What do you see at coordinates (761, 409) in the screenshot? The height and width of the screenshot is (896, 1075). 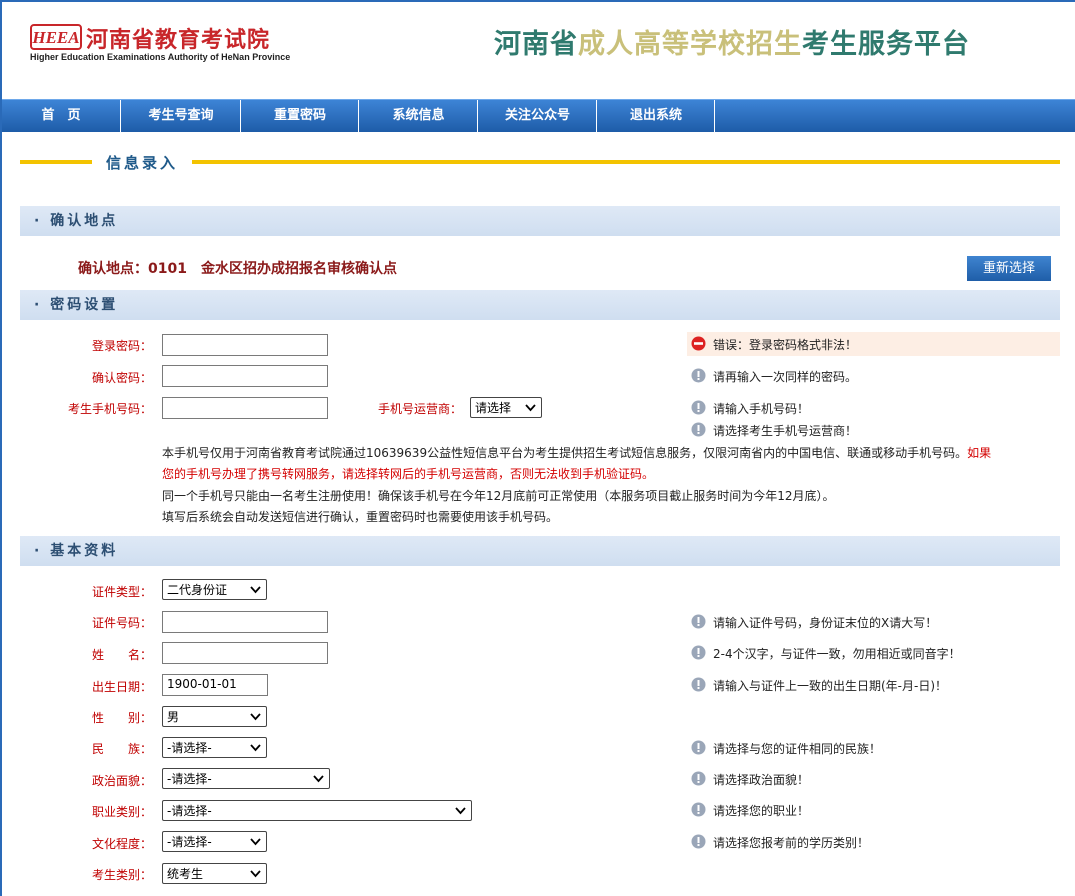 I see `hint-text: 请输入手机号码！` at bounding box center [761, 409].